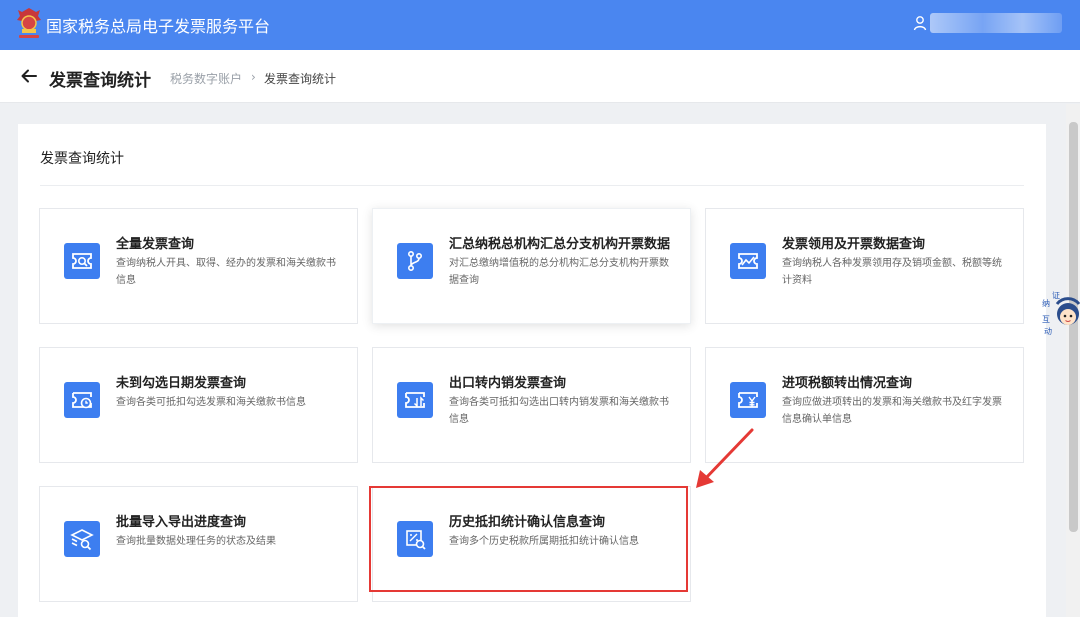  What do you see at coordinates (508, 383) in the screenshot?
I see `card-title: 出口转内销发票查询` at bounding box center [508, 383].